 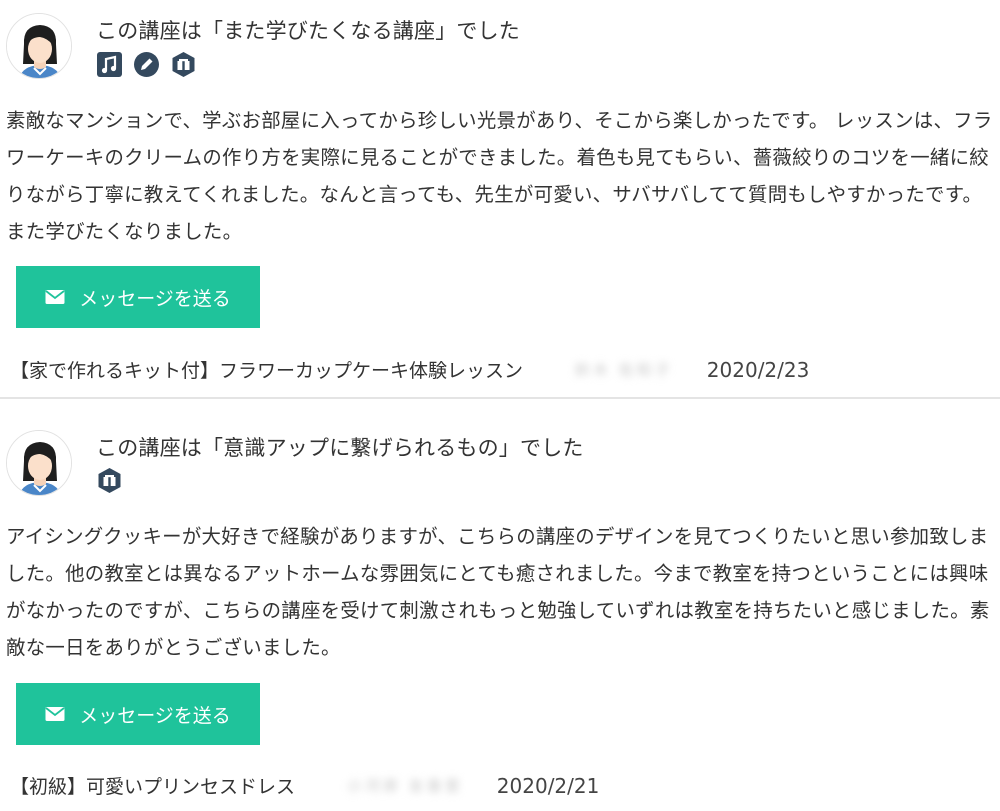 What do you see at coordinates (624, 370) in the screenshot?
I see `reviewer-name: 鈴木 佐和子` at bounding box center [624, 370].